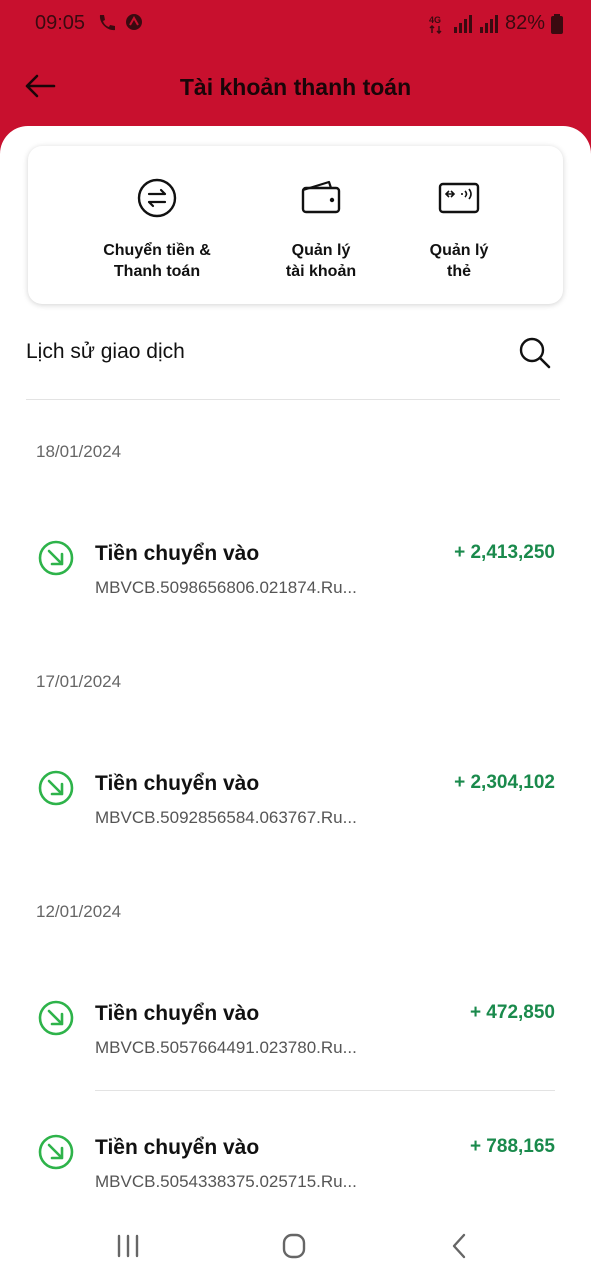 The width and height of the screenshot is (591, 1280). What do you see at coordinates (134, 22) in the screenshot?
I see `app-notification-icon` at bounding box center [134, 22].